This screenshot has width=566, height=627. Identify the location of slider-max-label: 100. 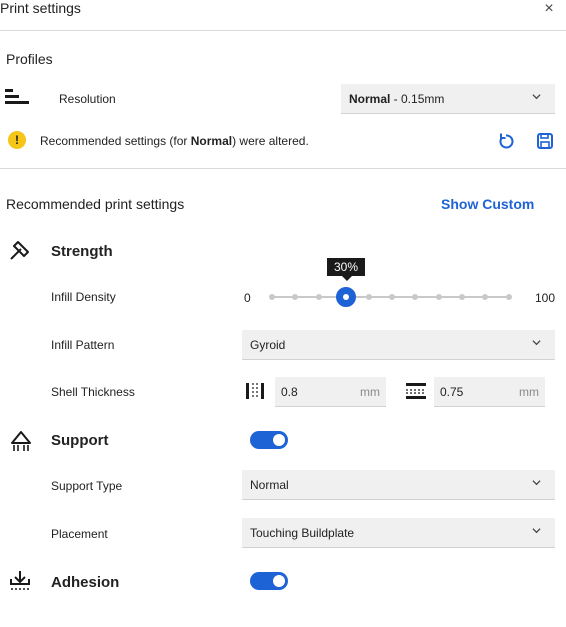
(545, 298).